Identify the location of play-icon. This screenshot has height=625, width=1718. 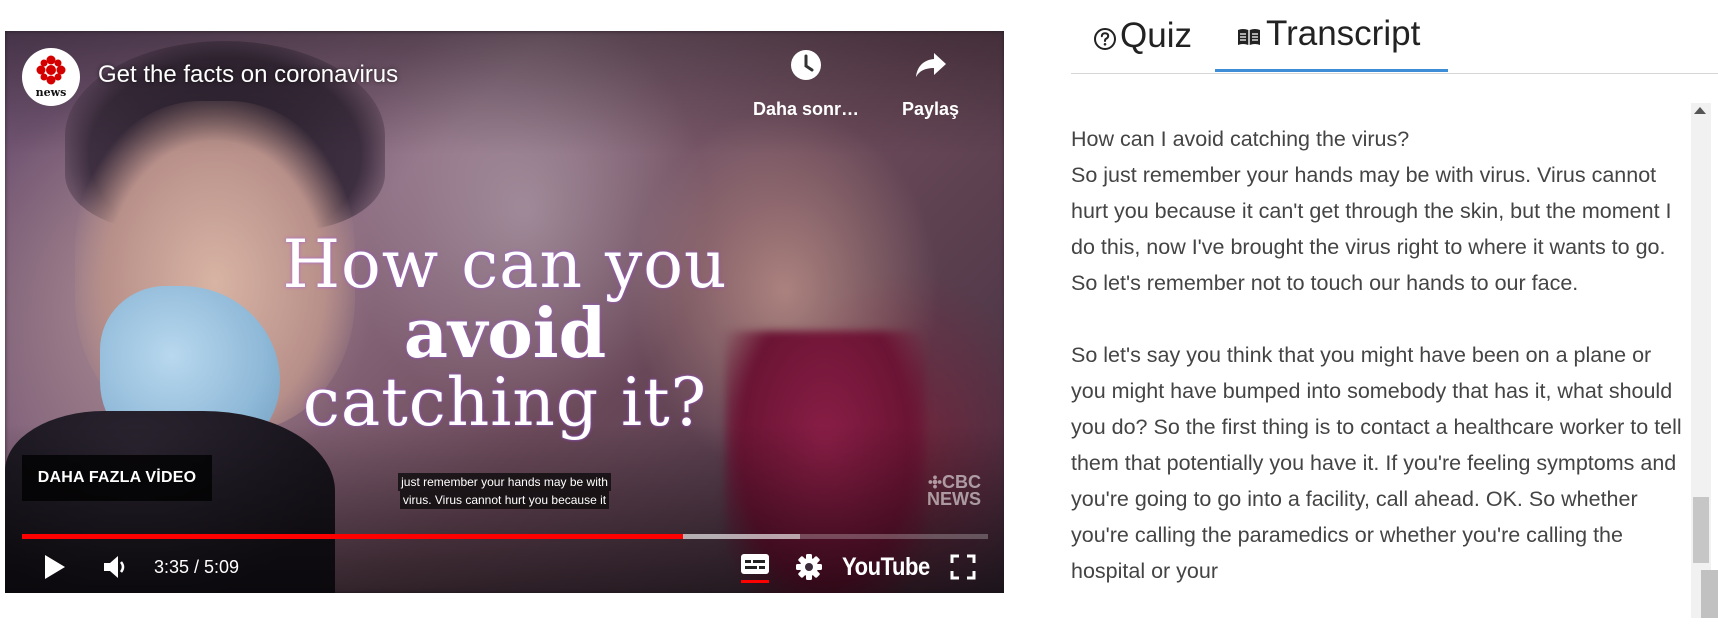
(55, 567).